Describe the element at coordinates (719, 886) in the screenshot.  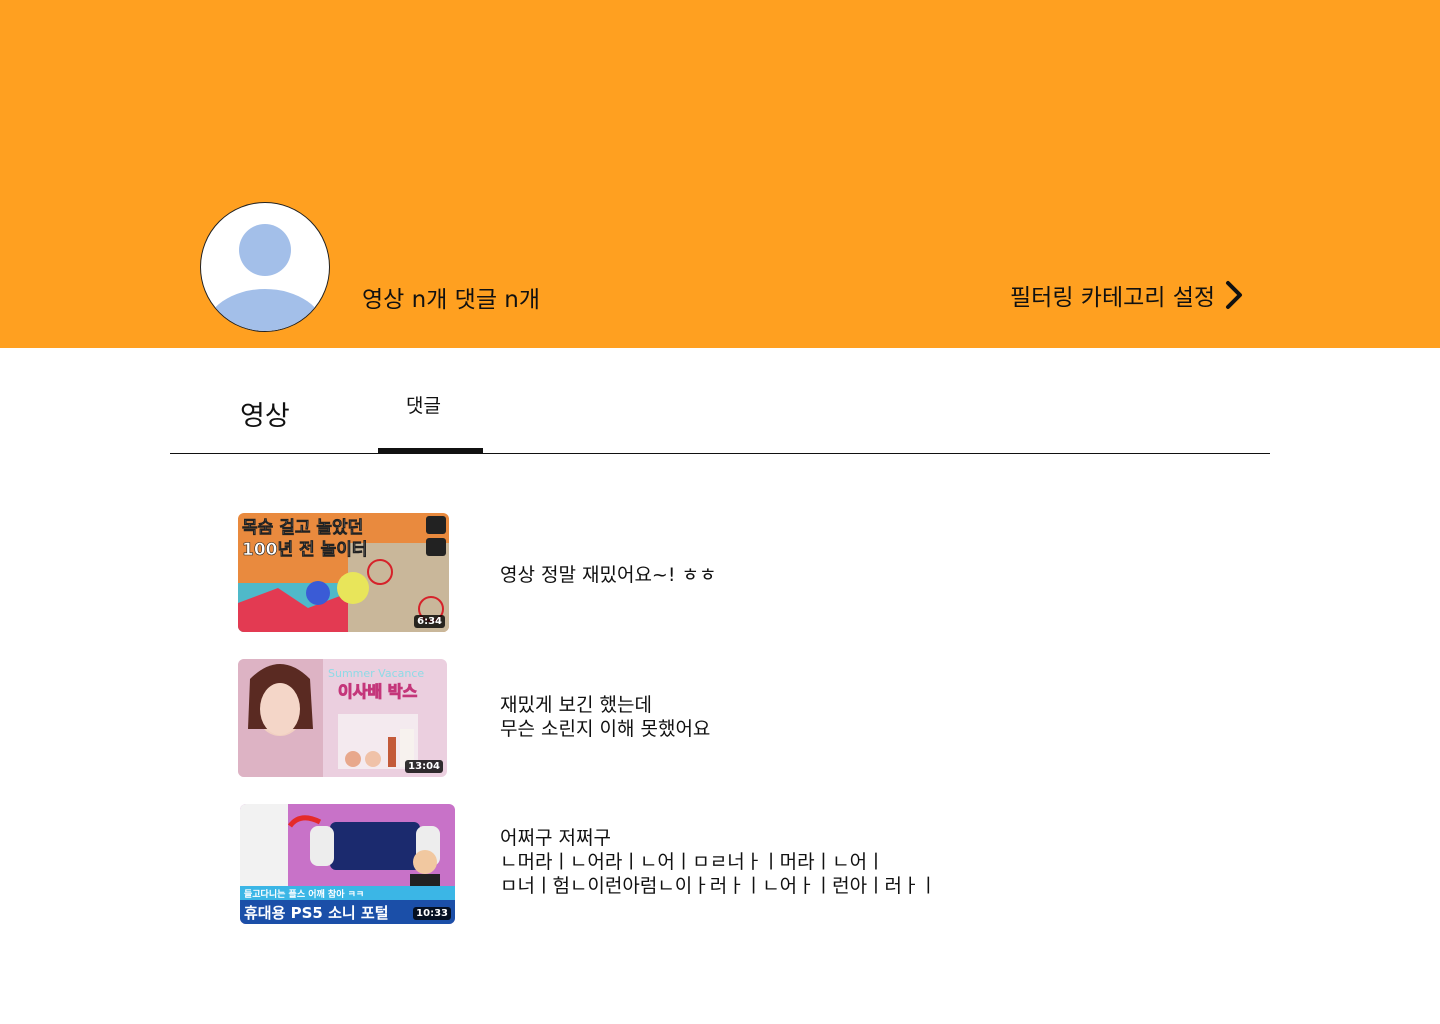
I see `comment-line: ㅁ너ㅣ험ㄴ이런아럼ㄴ이ㅏ러ㅏㅣㄴ어ㅏㅣ런아ㅣ러ㅏㅣ` at that location.